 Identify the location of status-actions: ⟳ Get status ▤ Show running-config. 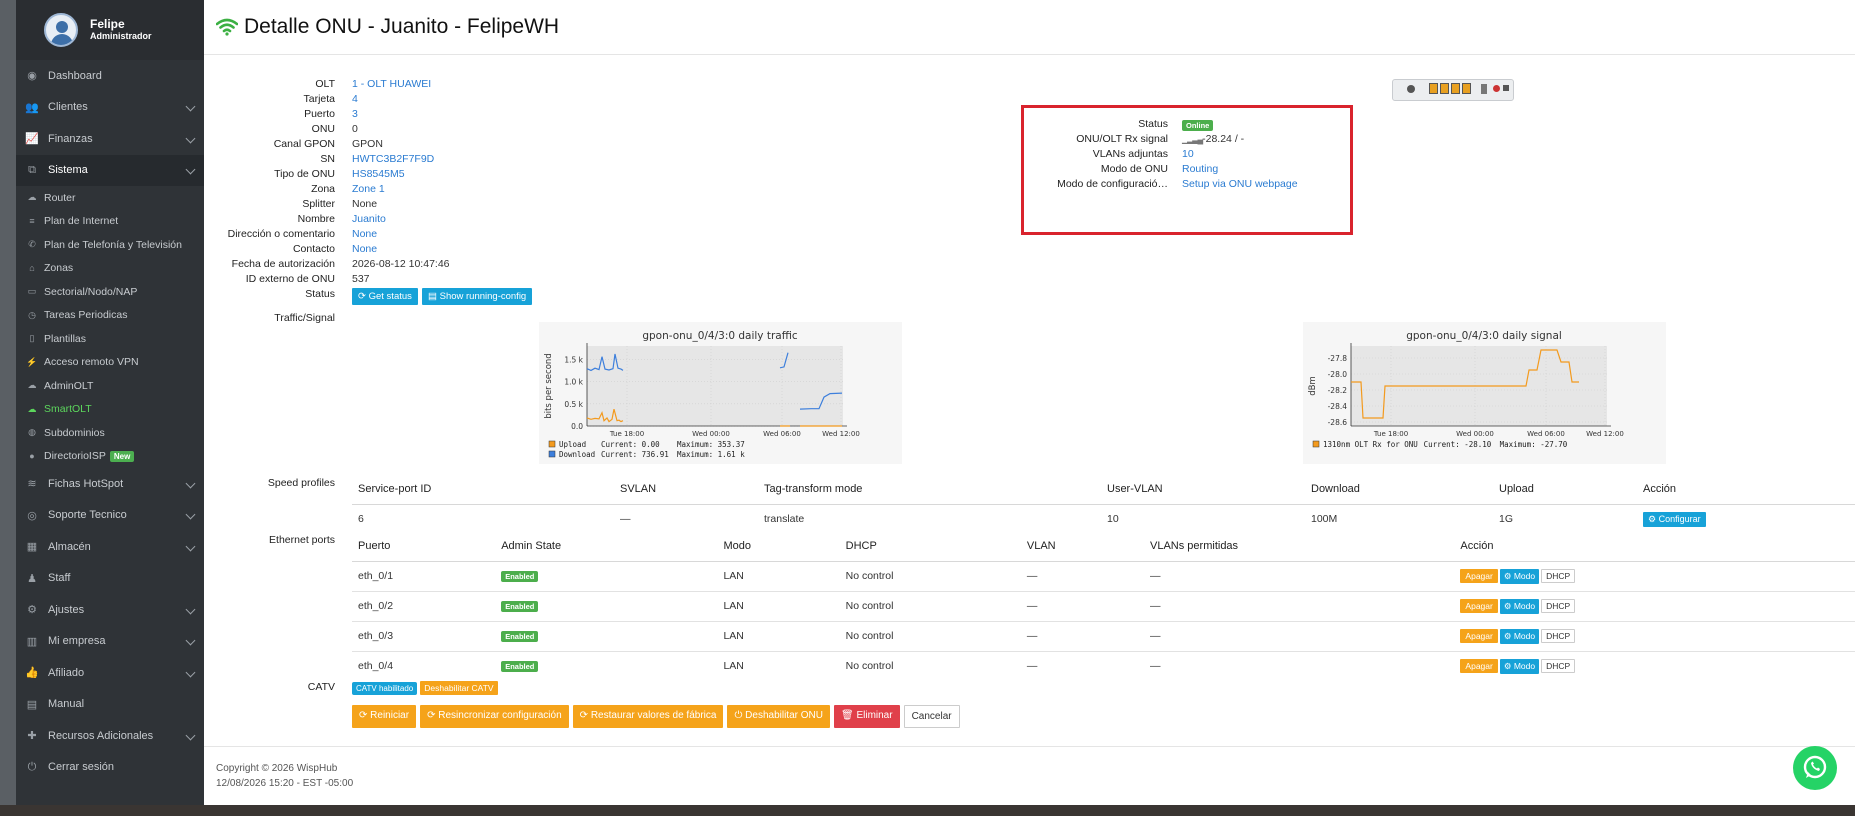
(442, 296).